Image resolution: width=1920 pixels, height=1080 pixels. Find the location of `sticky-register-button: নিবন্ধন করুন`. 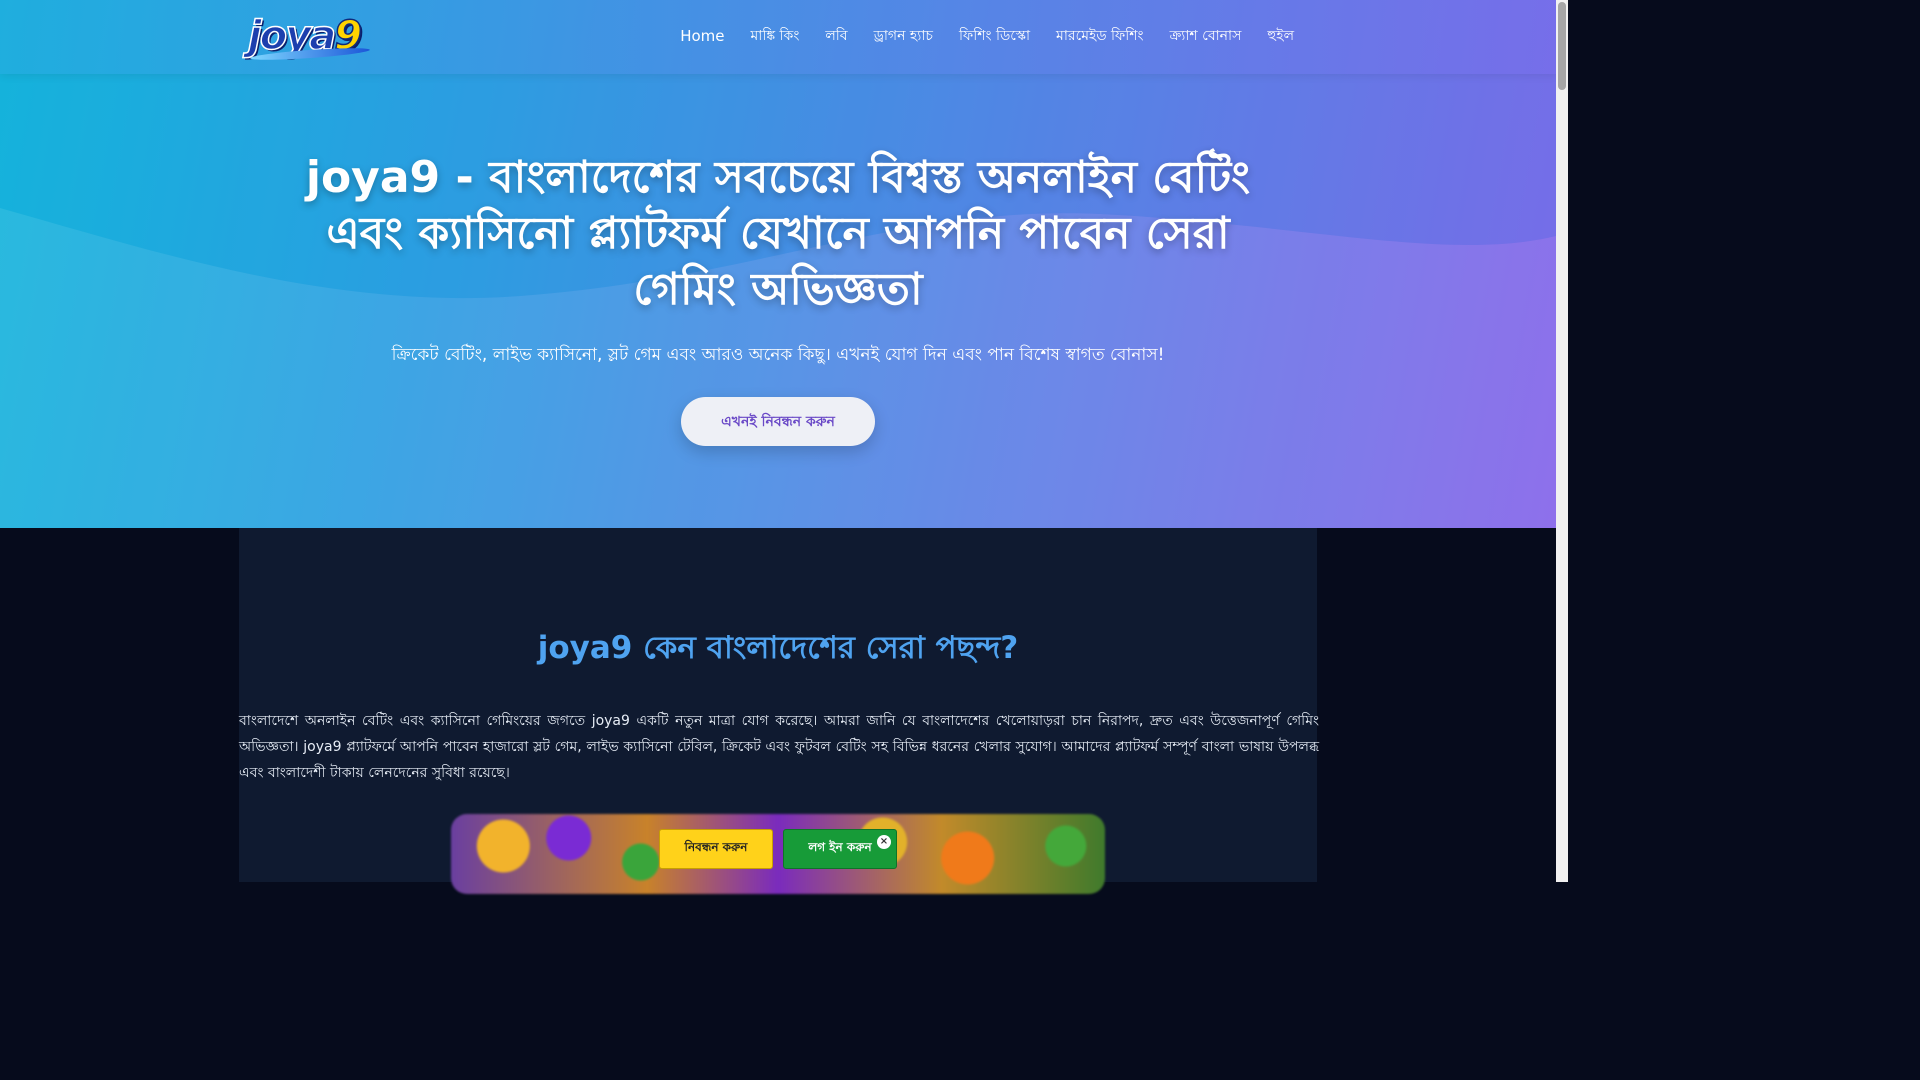

sticky-register-button: নিবন্ধন করুন is located at coordinates (716, 849).